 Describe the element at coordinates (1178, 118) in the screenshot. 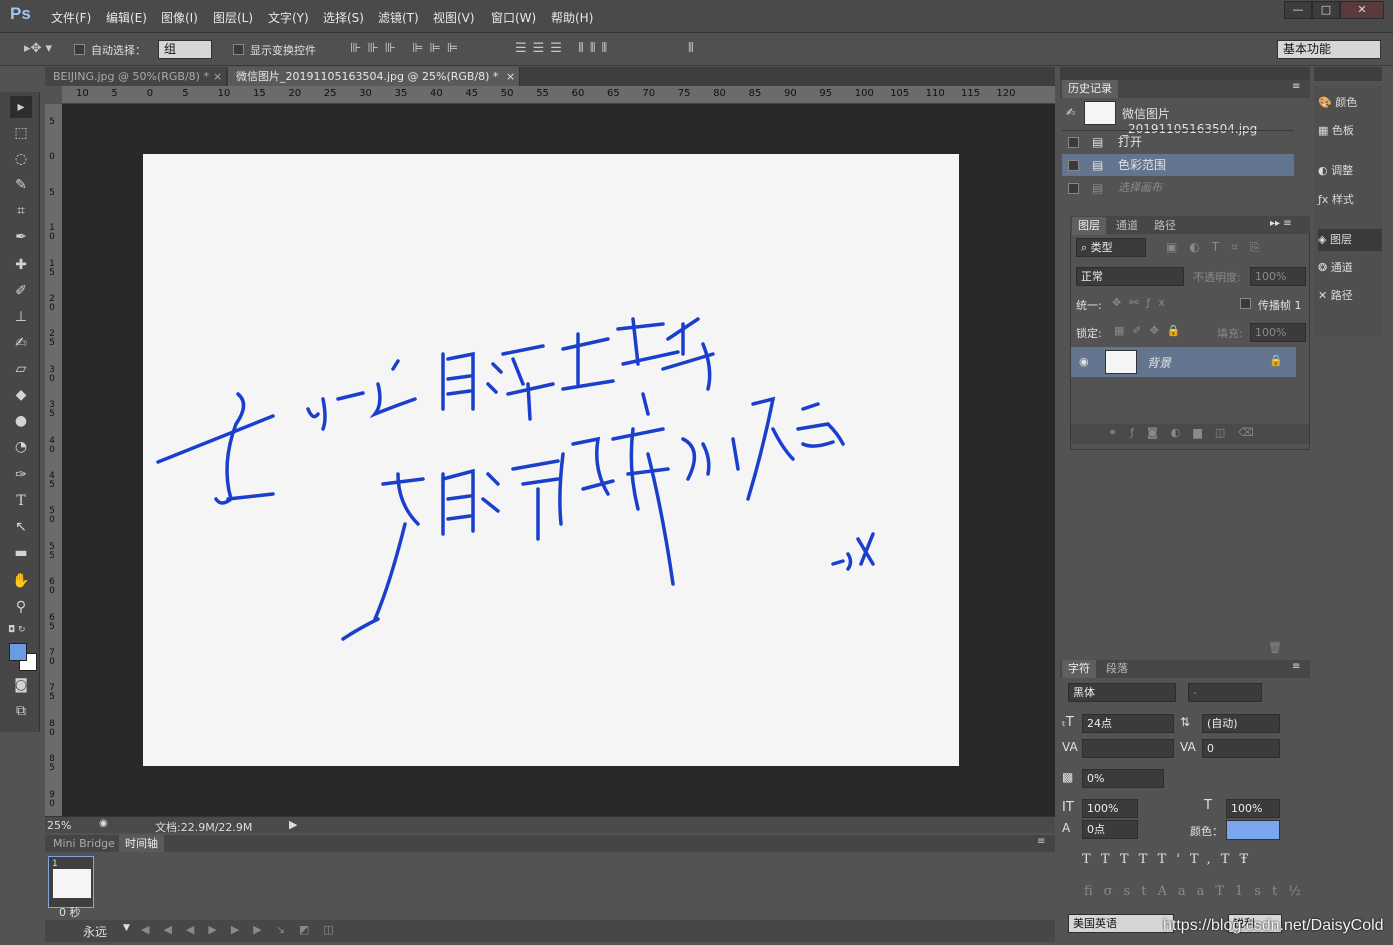

I see `history-snapshot: ✍ 微信图片_20191105163504.jpg` at that location.